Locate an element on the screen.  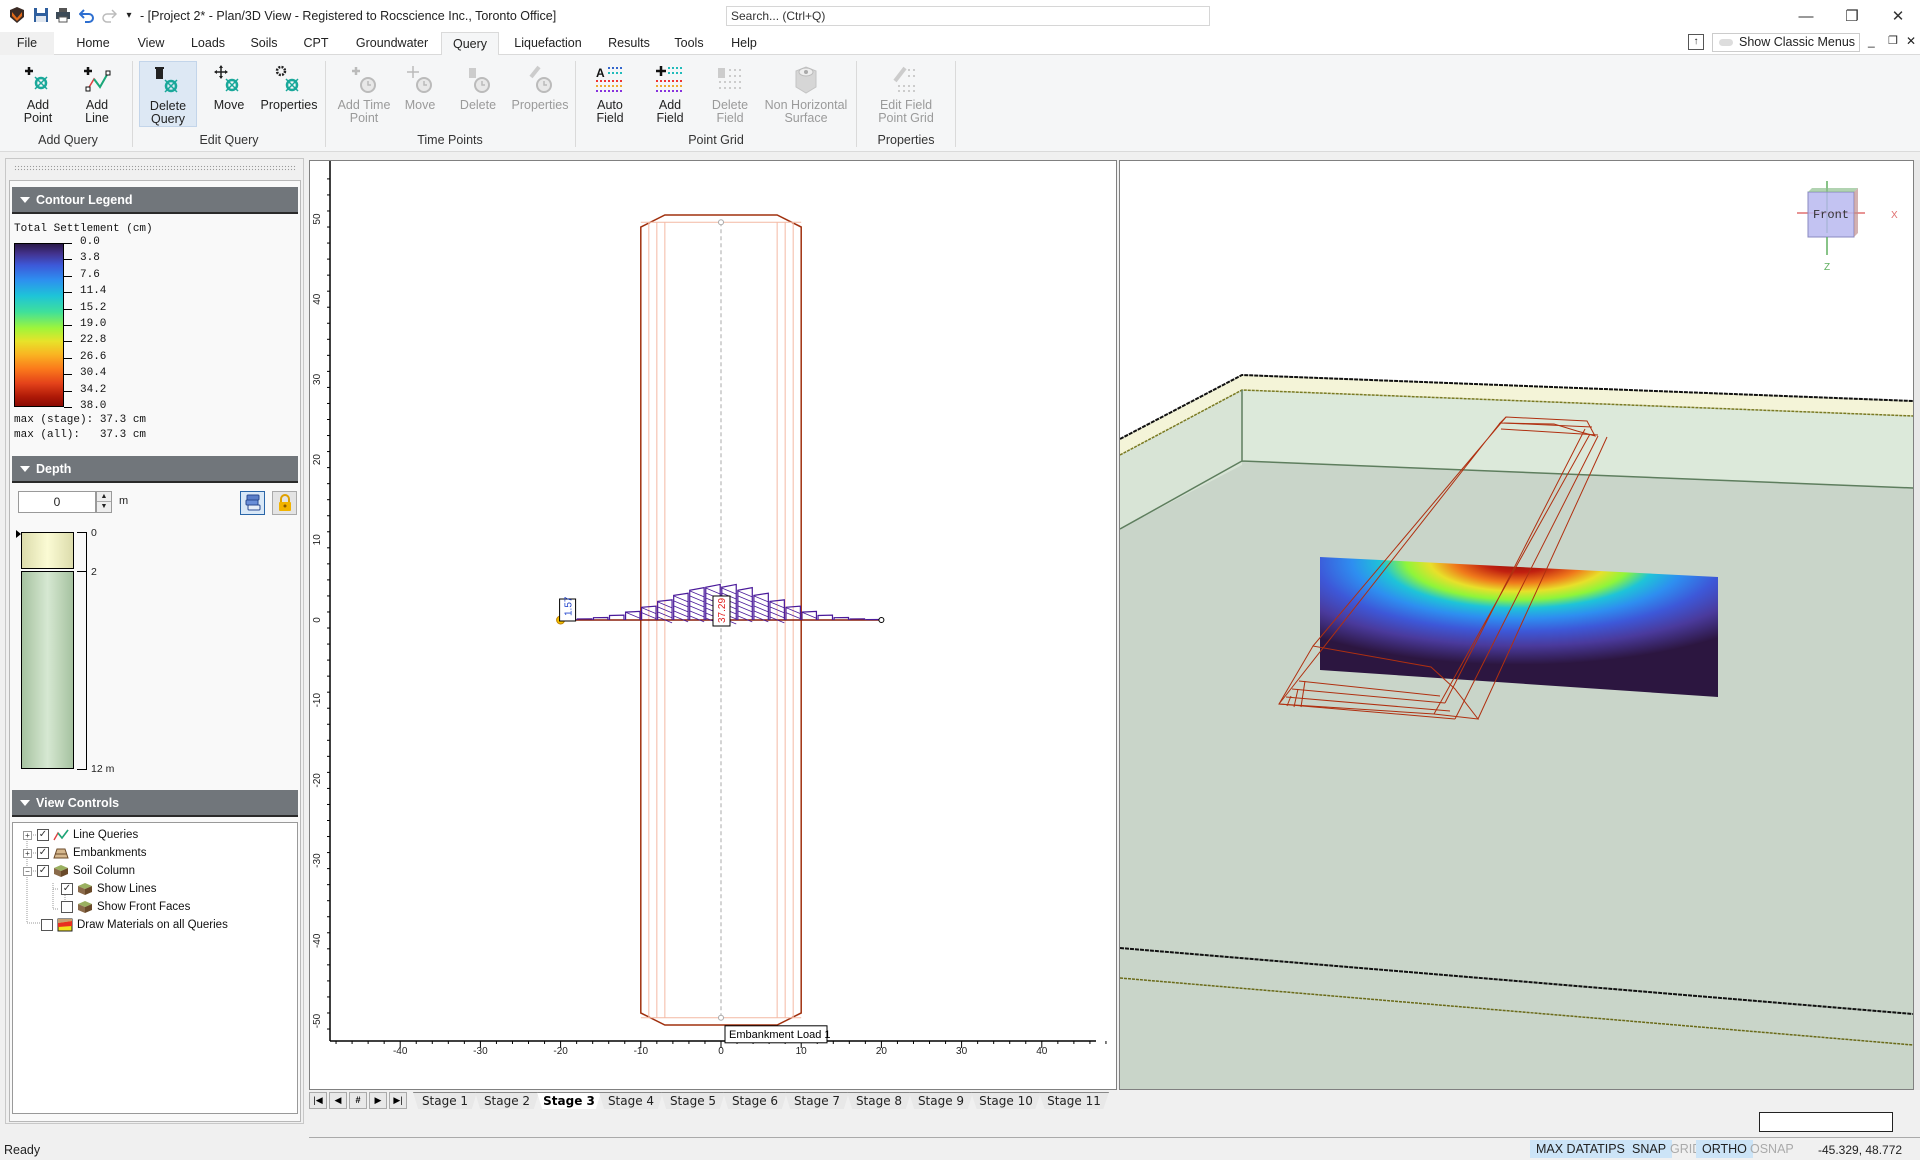
checkbox-show-lines: ✓ is located at coordinates (67, 889).